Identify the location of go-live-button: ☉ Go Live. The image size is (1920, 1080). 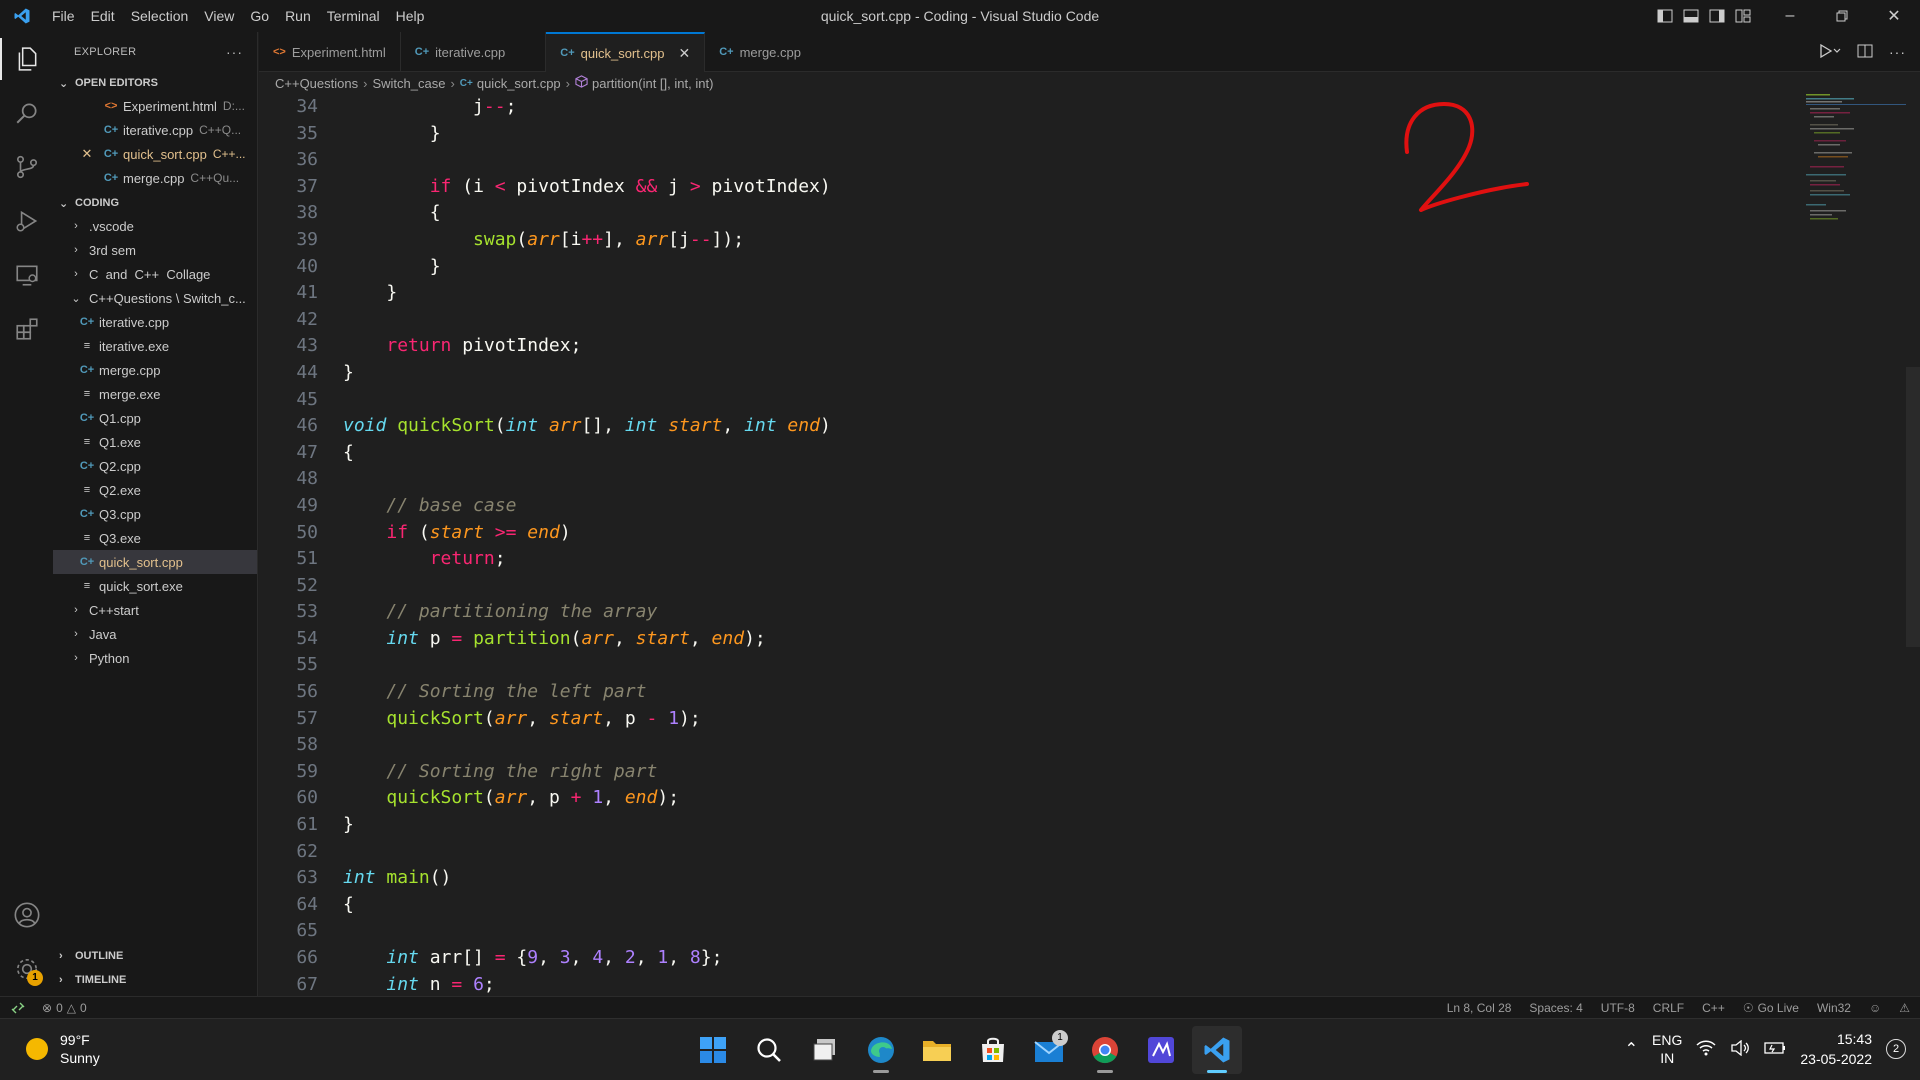
(1771, 1008).